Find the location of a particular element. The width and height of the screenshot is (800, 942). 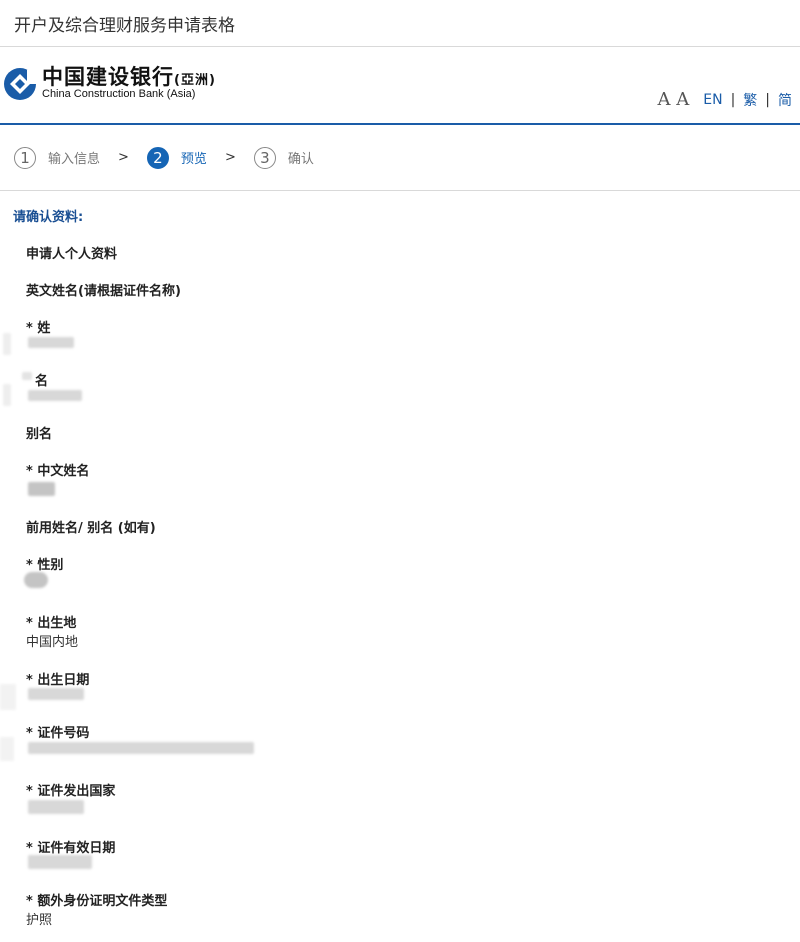

language-bar: A A EN | 繁 | 简 is located at coordinates (725, 99).